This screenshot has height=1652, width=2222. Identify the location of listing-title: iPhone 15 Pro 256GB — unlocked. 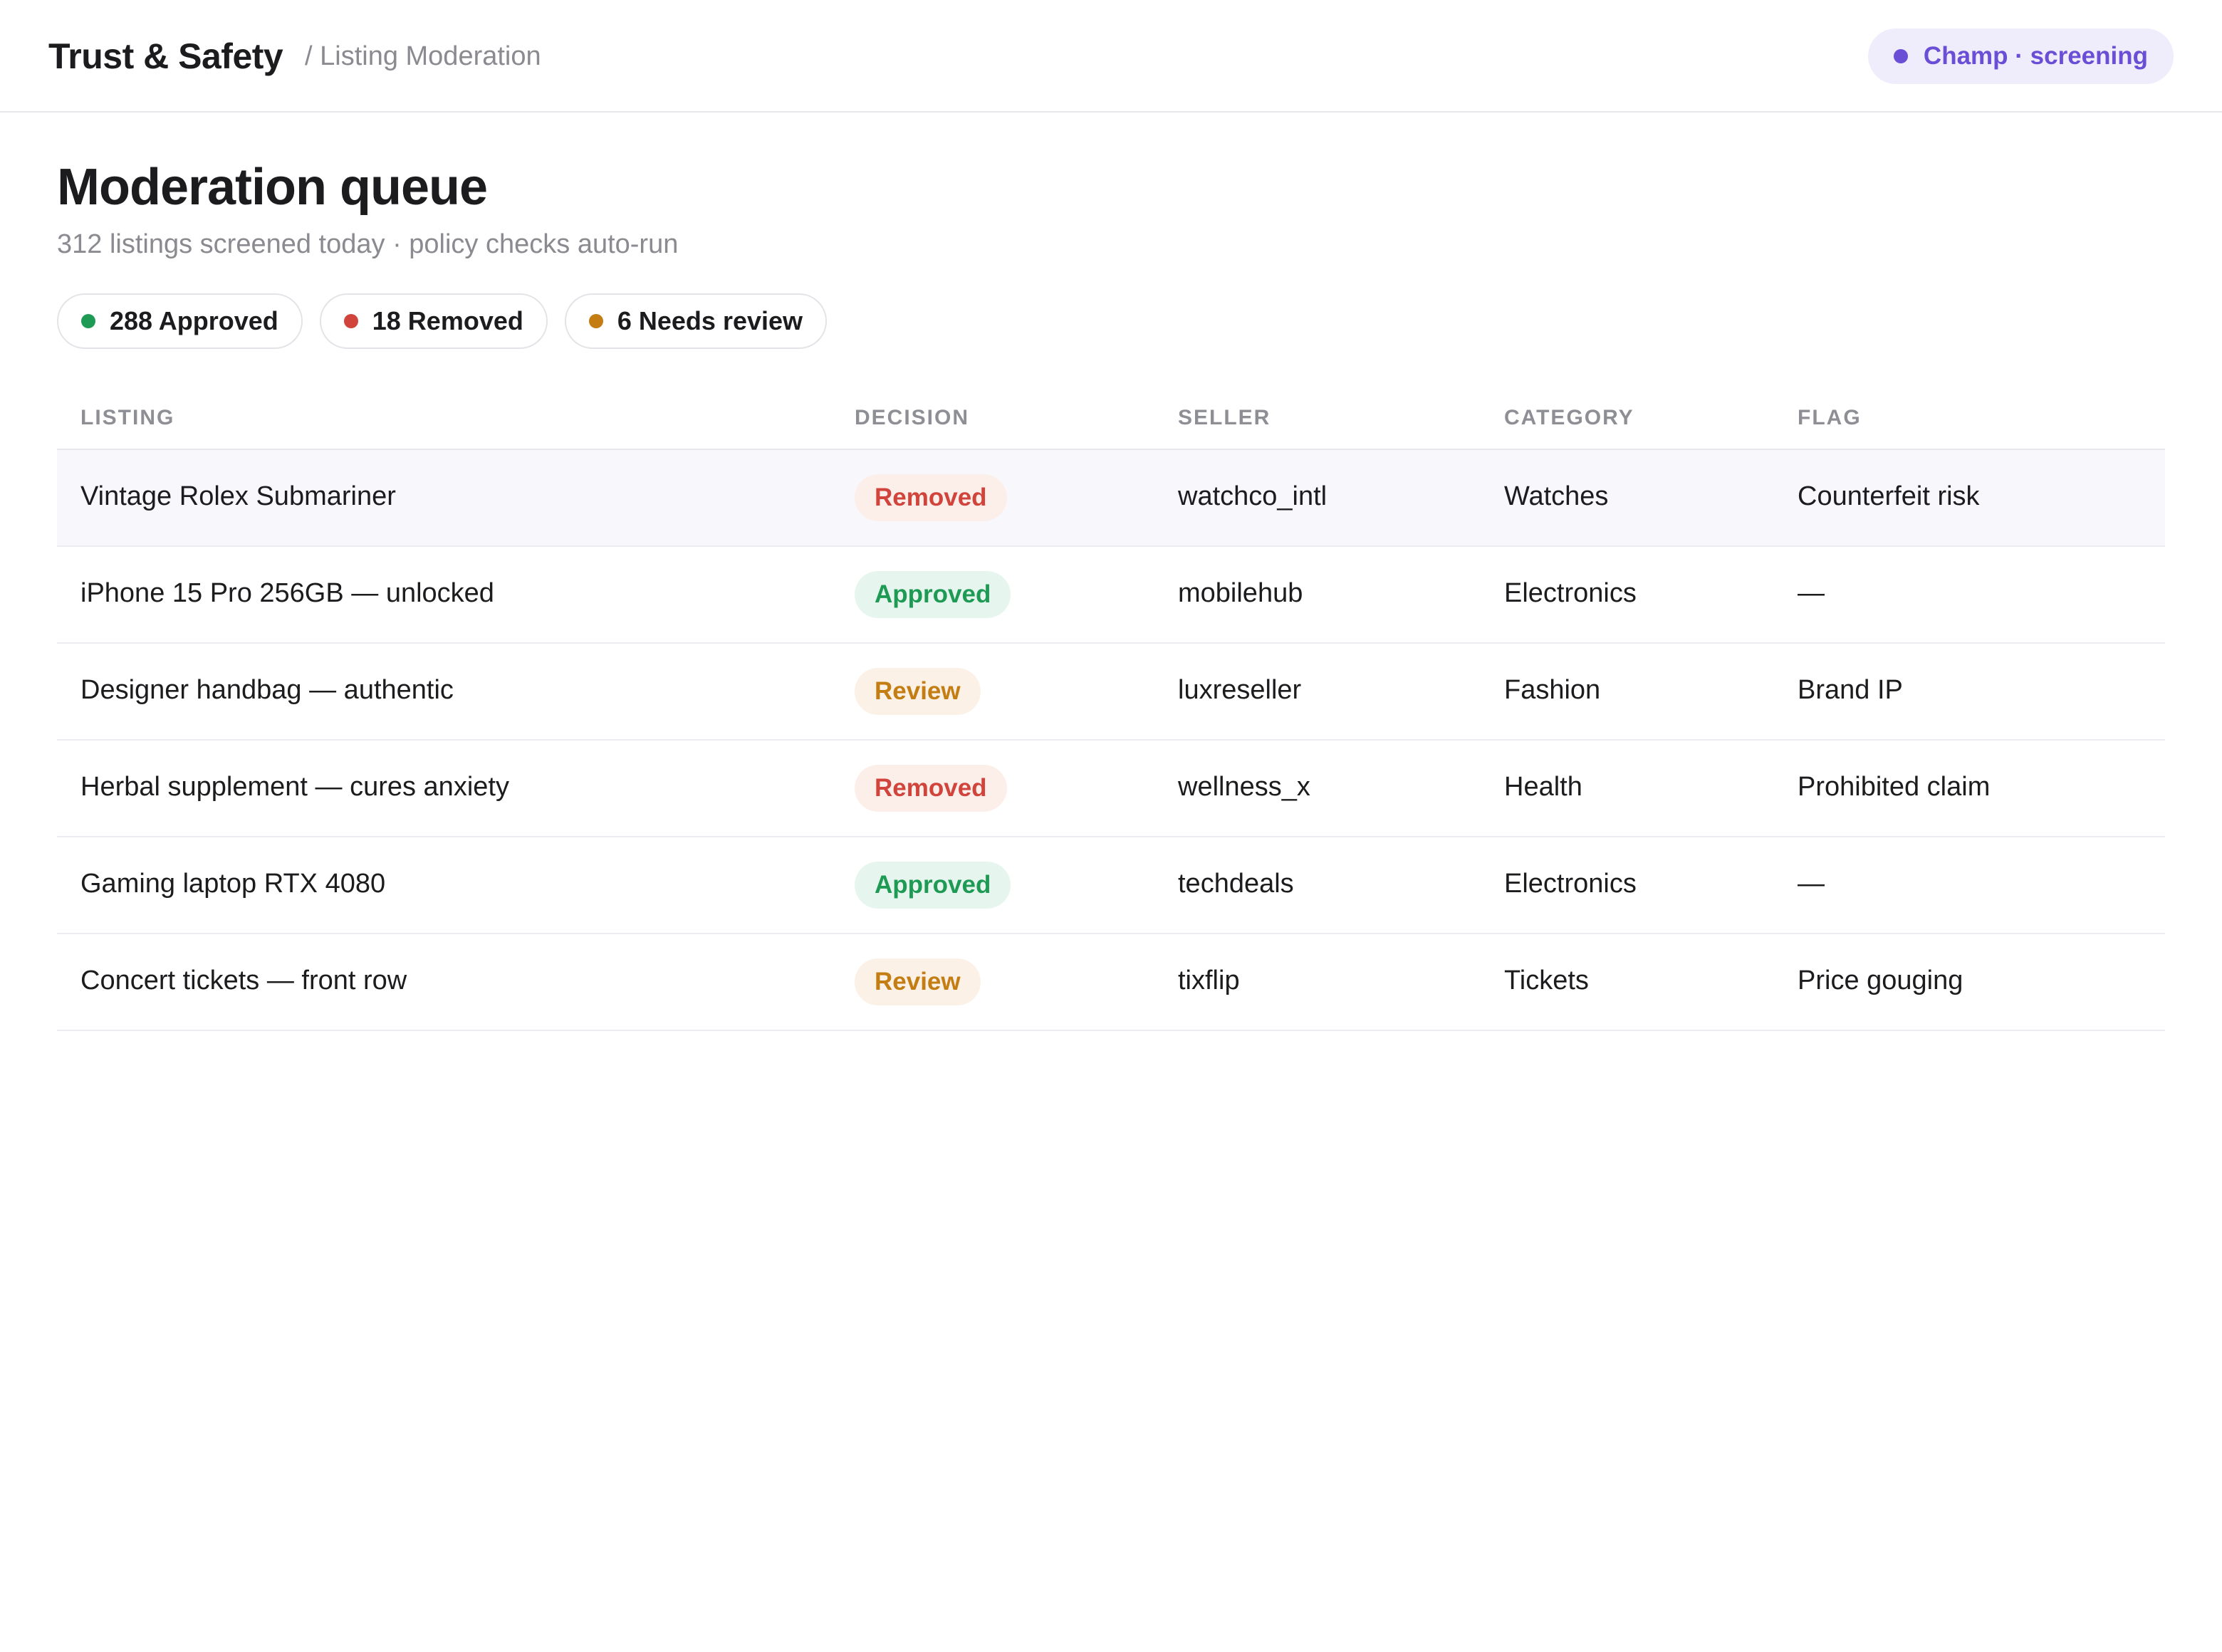
(287, 593).